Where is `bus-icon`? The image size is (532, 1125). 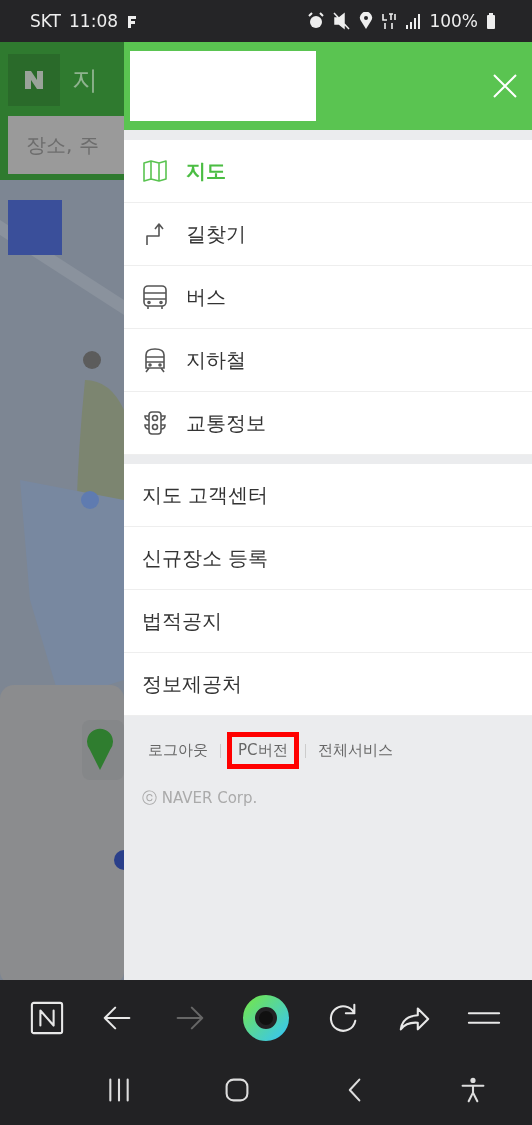 bus-icon is located at coordinates (155, 297).